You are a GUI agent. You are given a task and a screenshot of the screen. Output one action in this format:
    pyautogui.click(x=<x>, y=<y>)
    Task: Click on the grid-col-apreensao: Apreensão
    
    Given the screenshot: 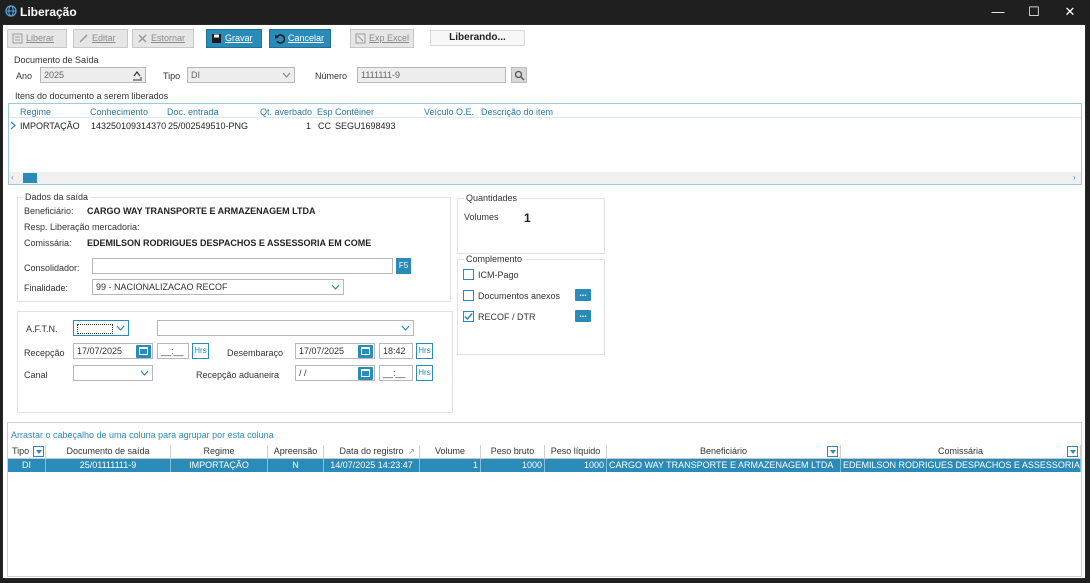 What is the action you would take?
    pyautogui.click(x=296, y=452)
    